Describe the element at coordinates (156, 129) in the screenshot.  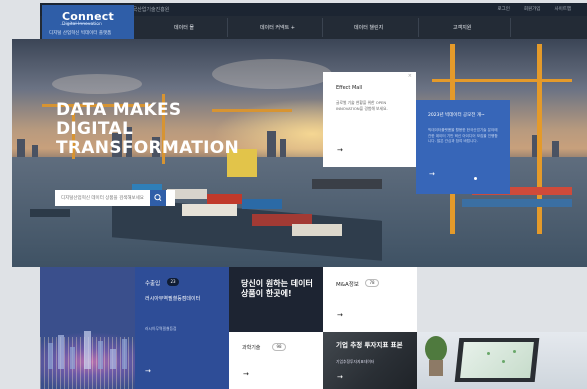
I see `hero-title: DATA MAKES DIGITAL TRANSFORMATION` at that location.